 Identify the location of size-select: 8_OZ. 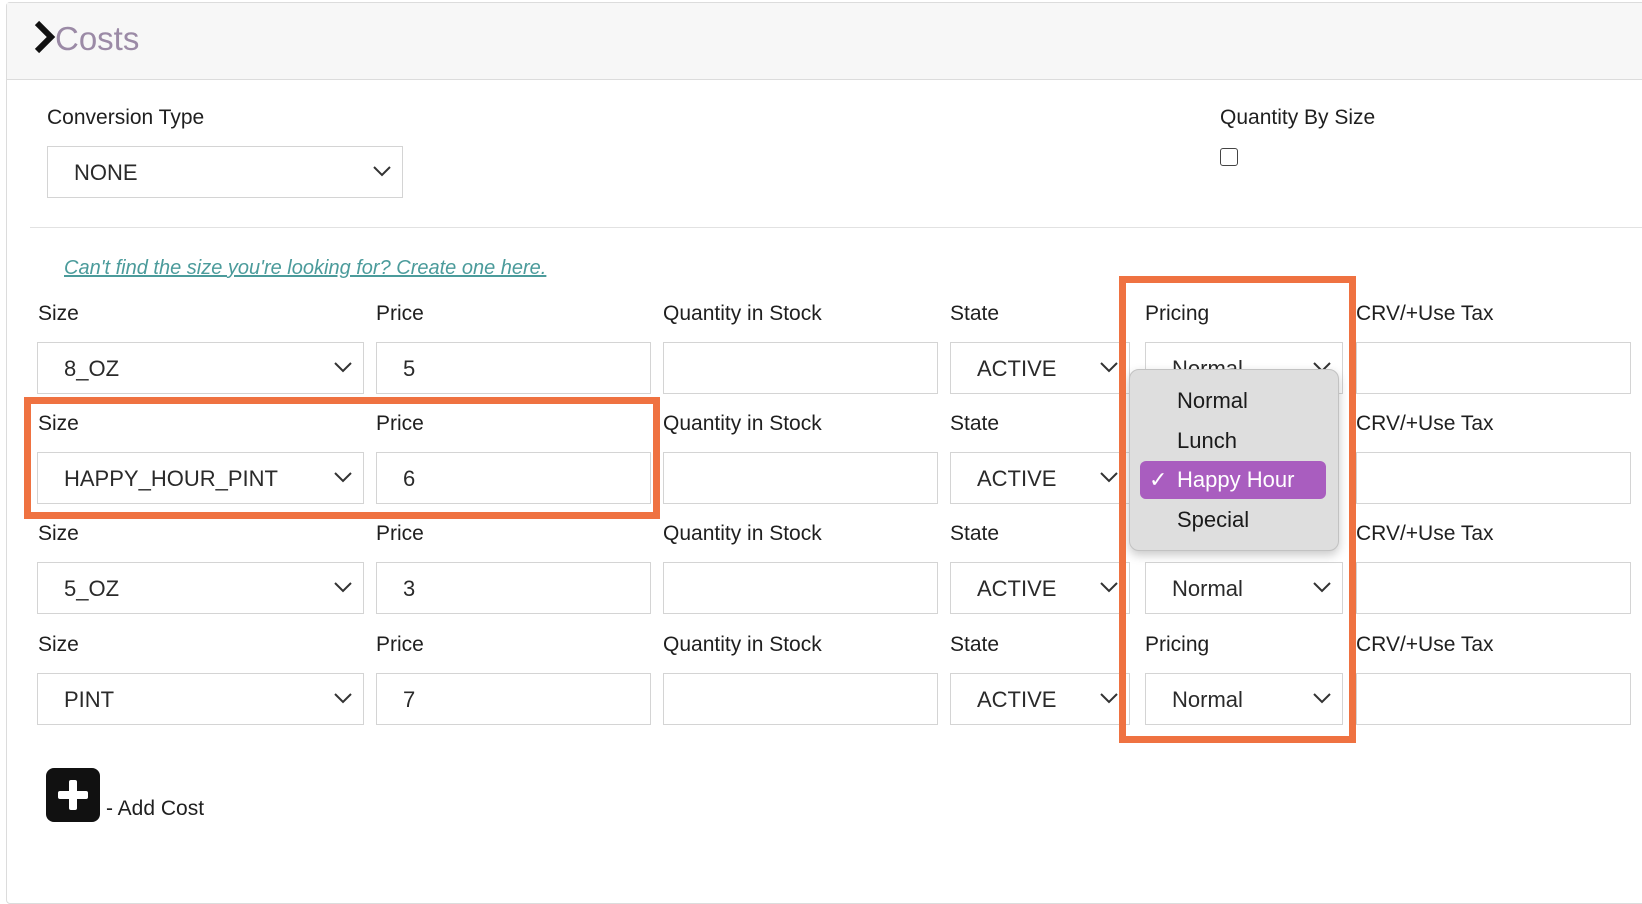
(200, 368).